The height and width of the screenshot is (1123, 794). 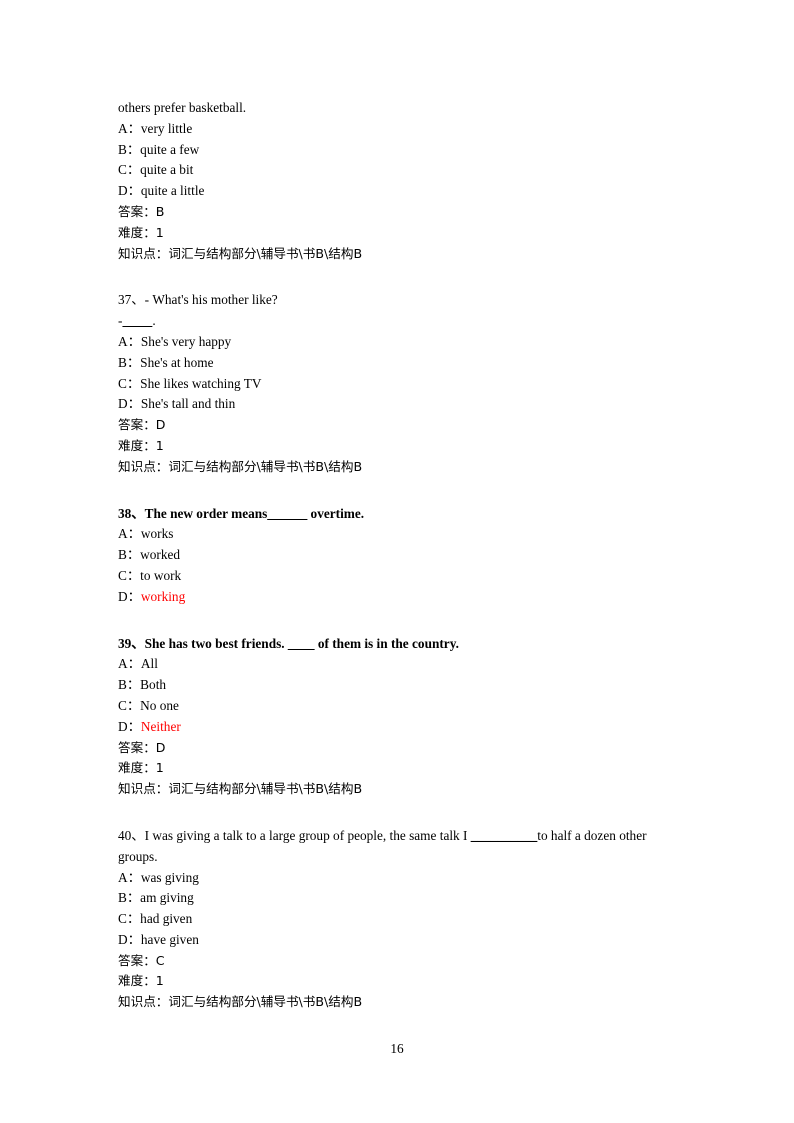 I want to click on option-text: She's very happy, so click(x=186, y=341).